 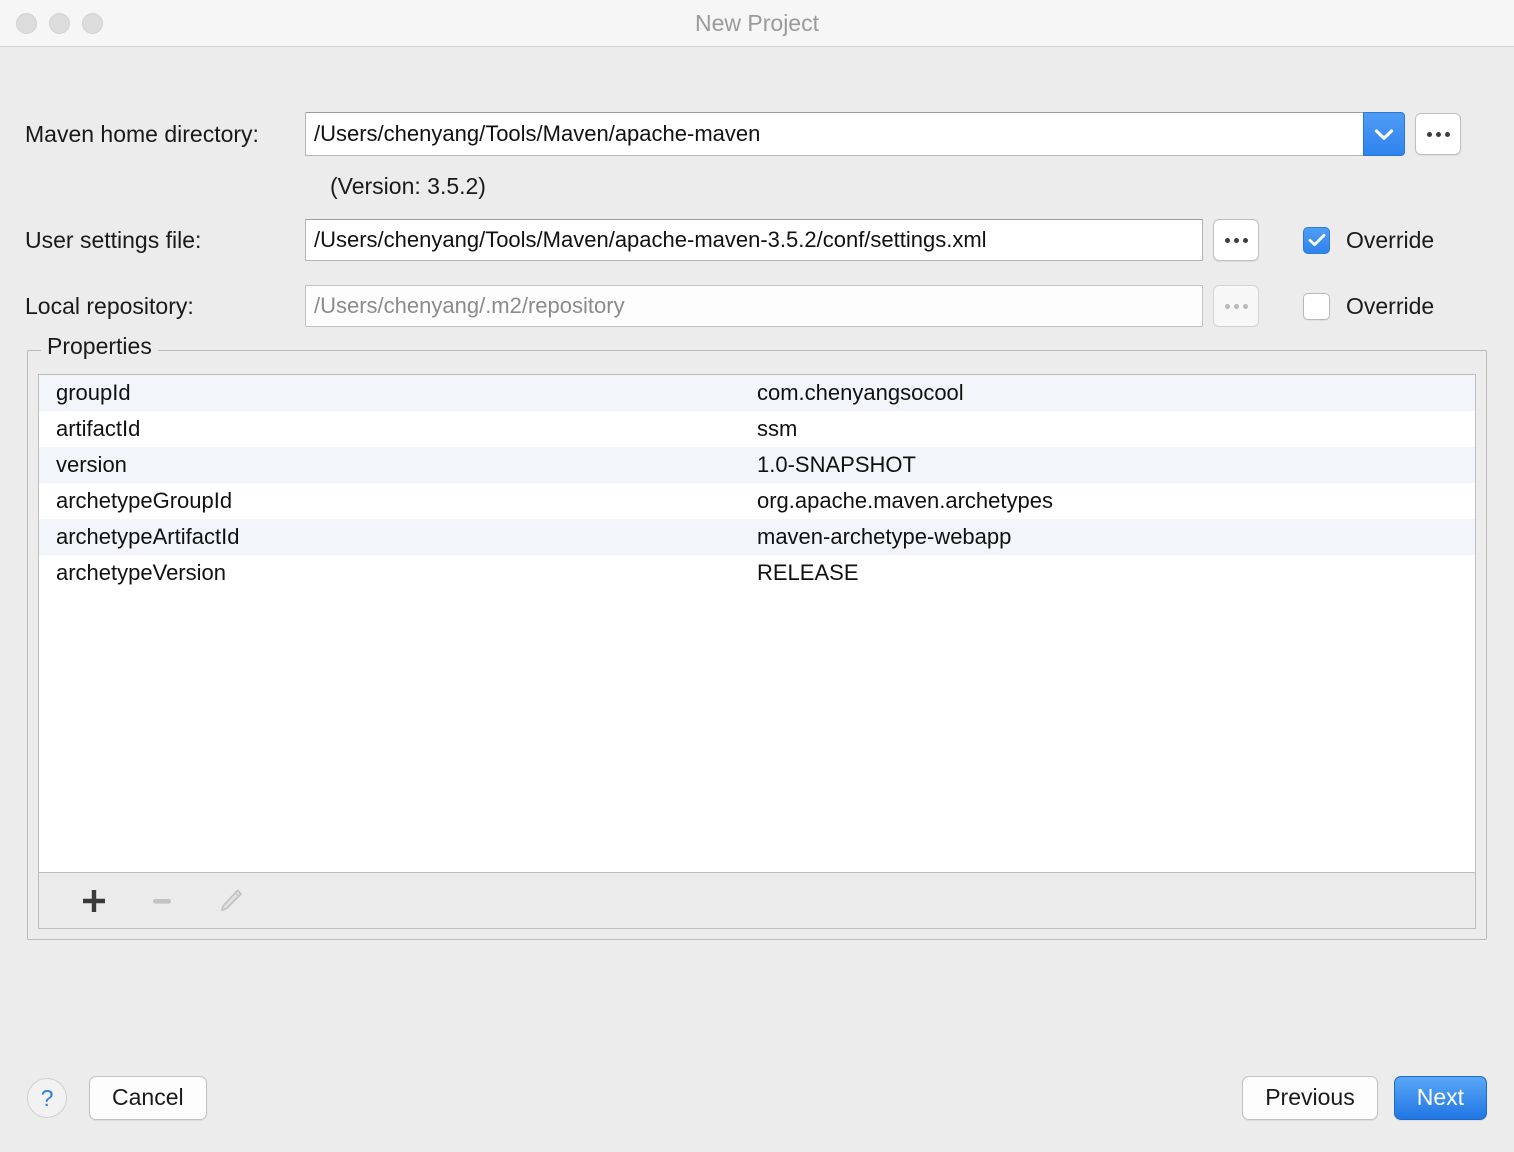 What do you see at coordinates (905, 500) in the screenshot?
I see `property-value: org.apache.maven.archetypes` at bounding box center [905, 500].